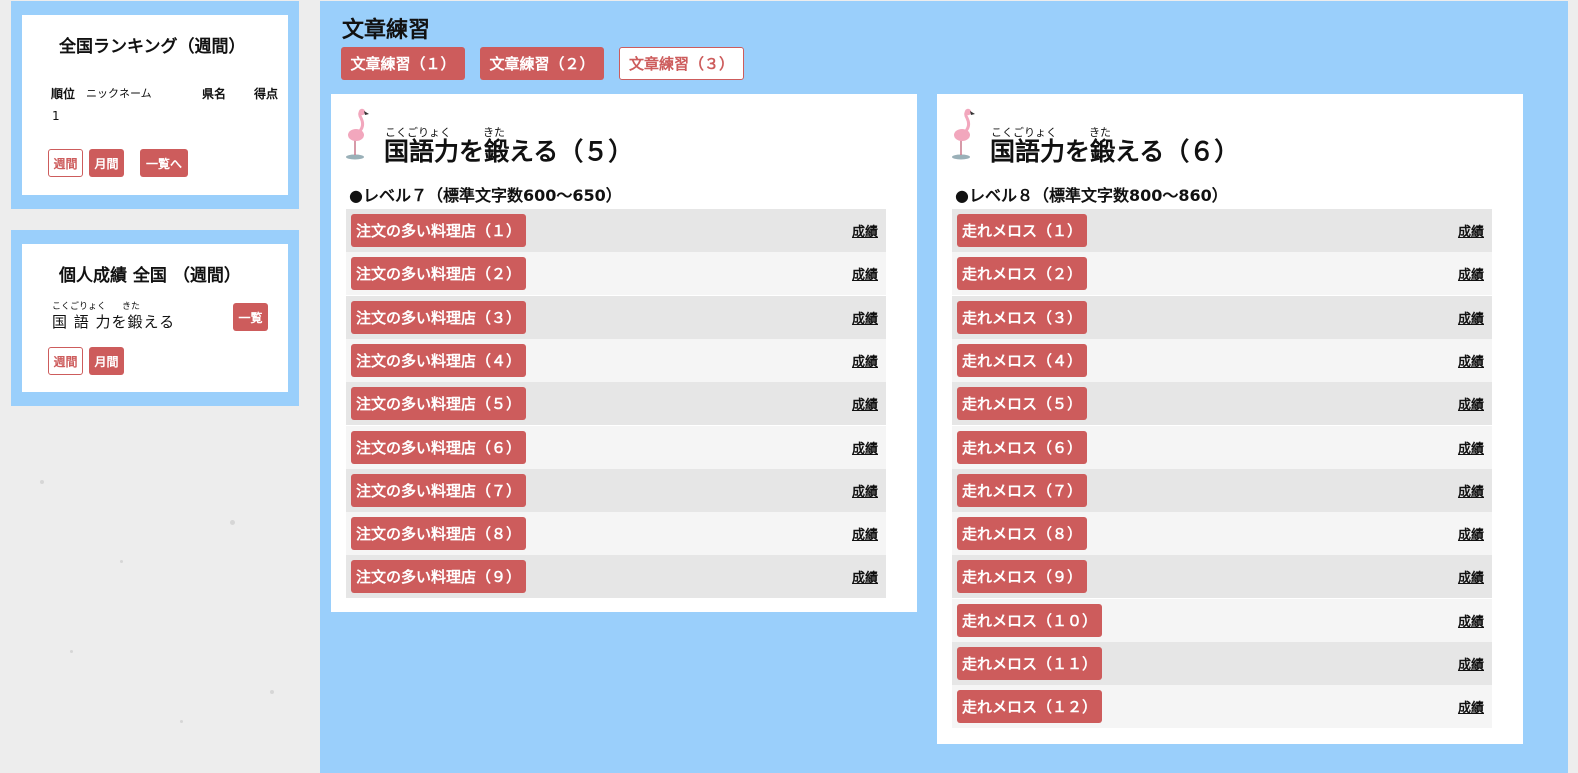 This screenshot has height=773, width=1578. I want to click on lesson-row: 注文の多い料理店（４） 成績, so click(616, 360).